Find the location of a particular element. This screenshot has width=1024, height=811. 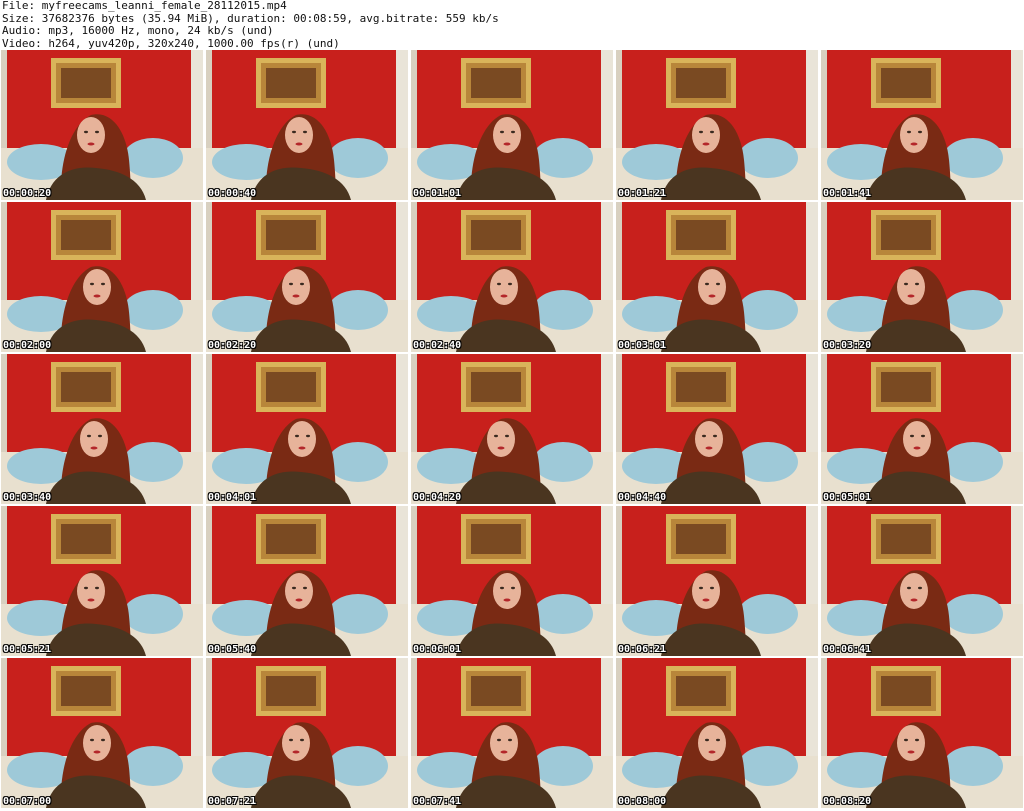

video-frame-thumbnail: 00:03:40 is located at coordinates (102, 429).